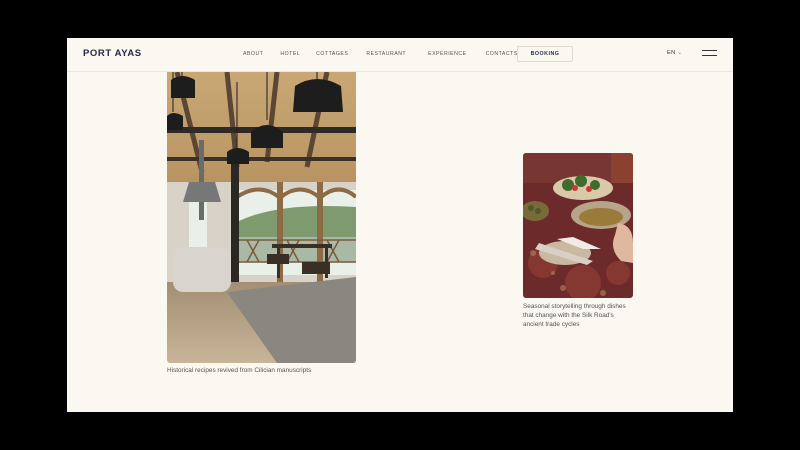 The height and width of the screenshot is (450, 800). What do you see at coordinates (253, 54) in the screenshot?
I see `nav-about: ABOUT` at bounding box center [253, 54].